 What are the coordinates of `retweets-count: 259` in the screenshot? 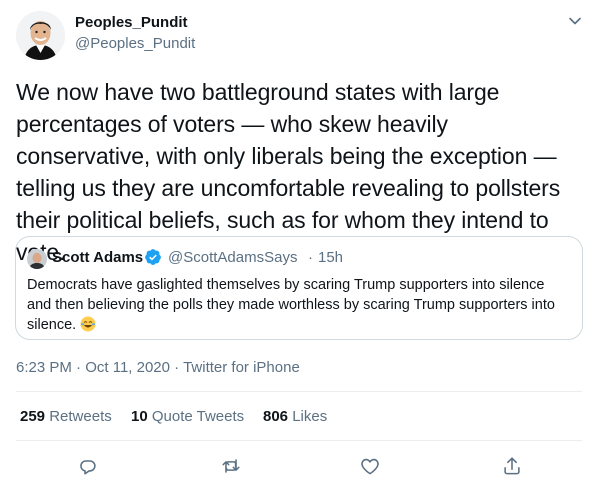 It's located at (33, 416).